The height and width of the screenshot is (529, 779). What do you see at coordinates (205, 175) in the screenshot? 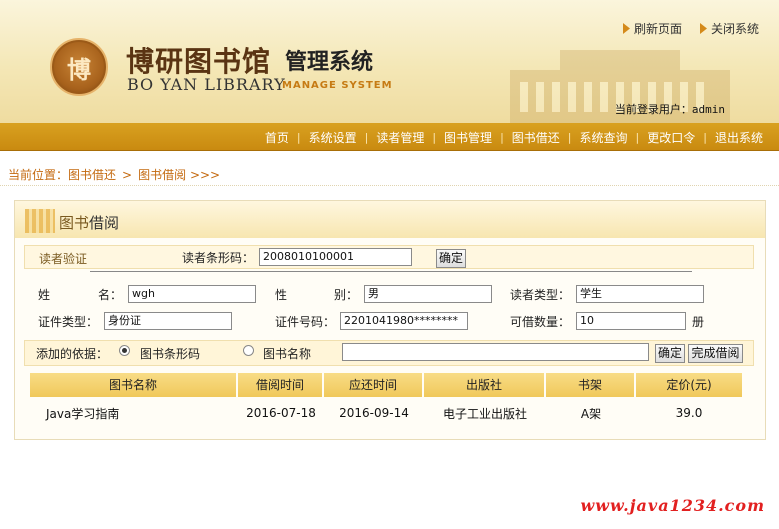
I see `breadcrumb-suffix: >>>` at bounding box center [205, 175].